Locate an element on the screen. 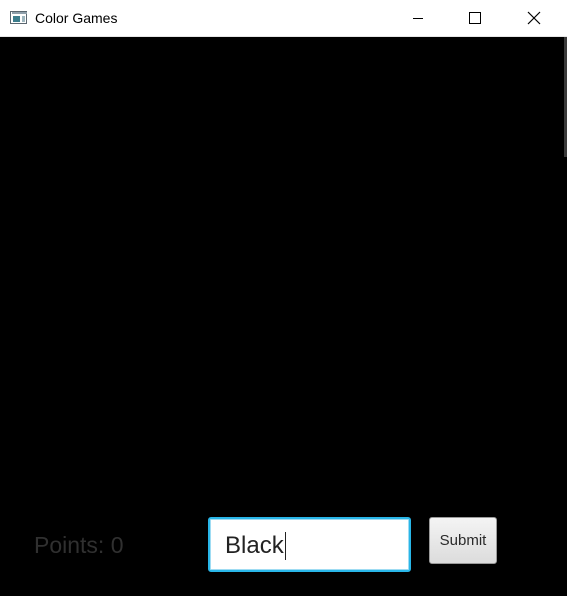 The width and height of the screenshot is (567, 596). text-caret is located at coordinates (285, 546).